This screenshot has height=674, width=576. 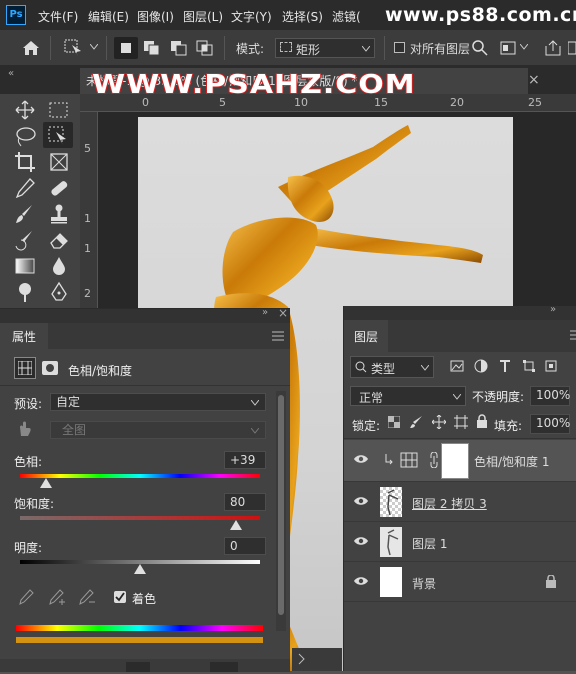 What do you see at coordinates (346, 16) in the screenshot?
I see `menu-filter: 滤镜(` at bounding box center [346, 16].